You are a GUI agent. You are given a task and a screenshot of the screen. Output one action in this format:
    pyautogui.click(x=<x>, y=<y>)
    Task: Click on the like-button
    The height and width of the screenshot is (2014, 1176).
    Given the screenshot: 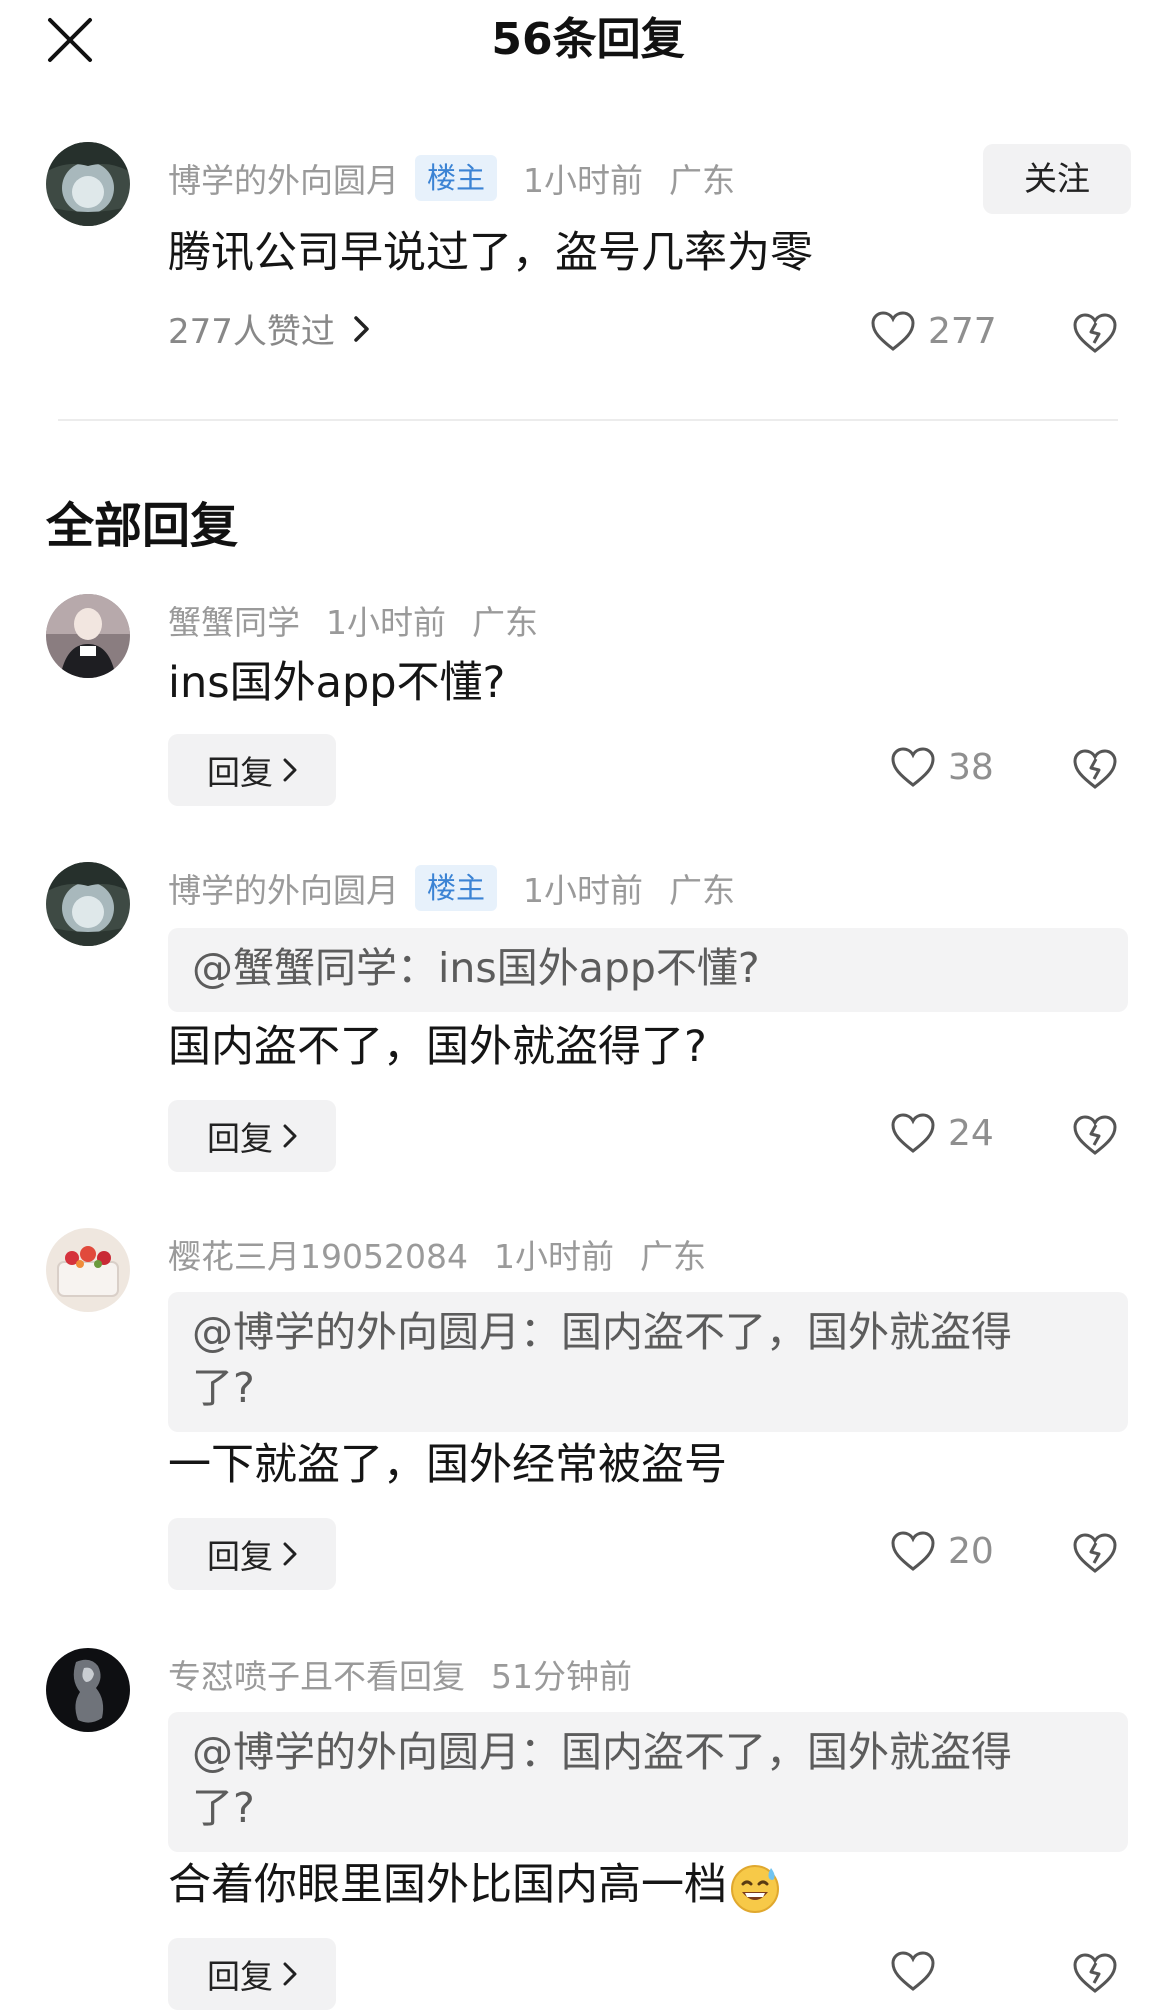 What is the action you would take?
    pyautogui.click(x=913, y=1971)
    